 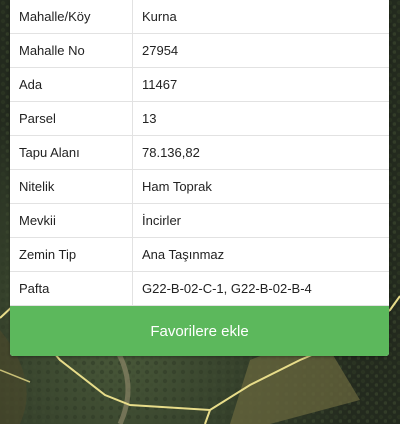 I want to click on info-row-mahalle-no: Mahalle No 27954, so click(x=199, y=51).